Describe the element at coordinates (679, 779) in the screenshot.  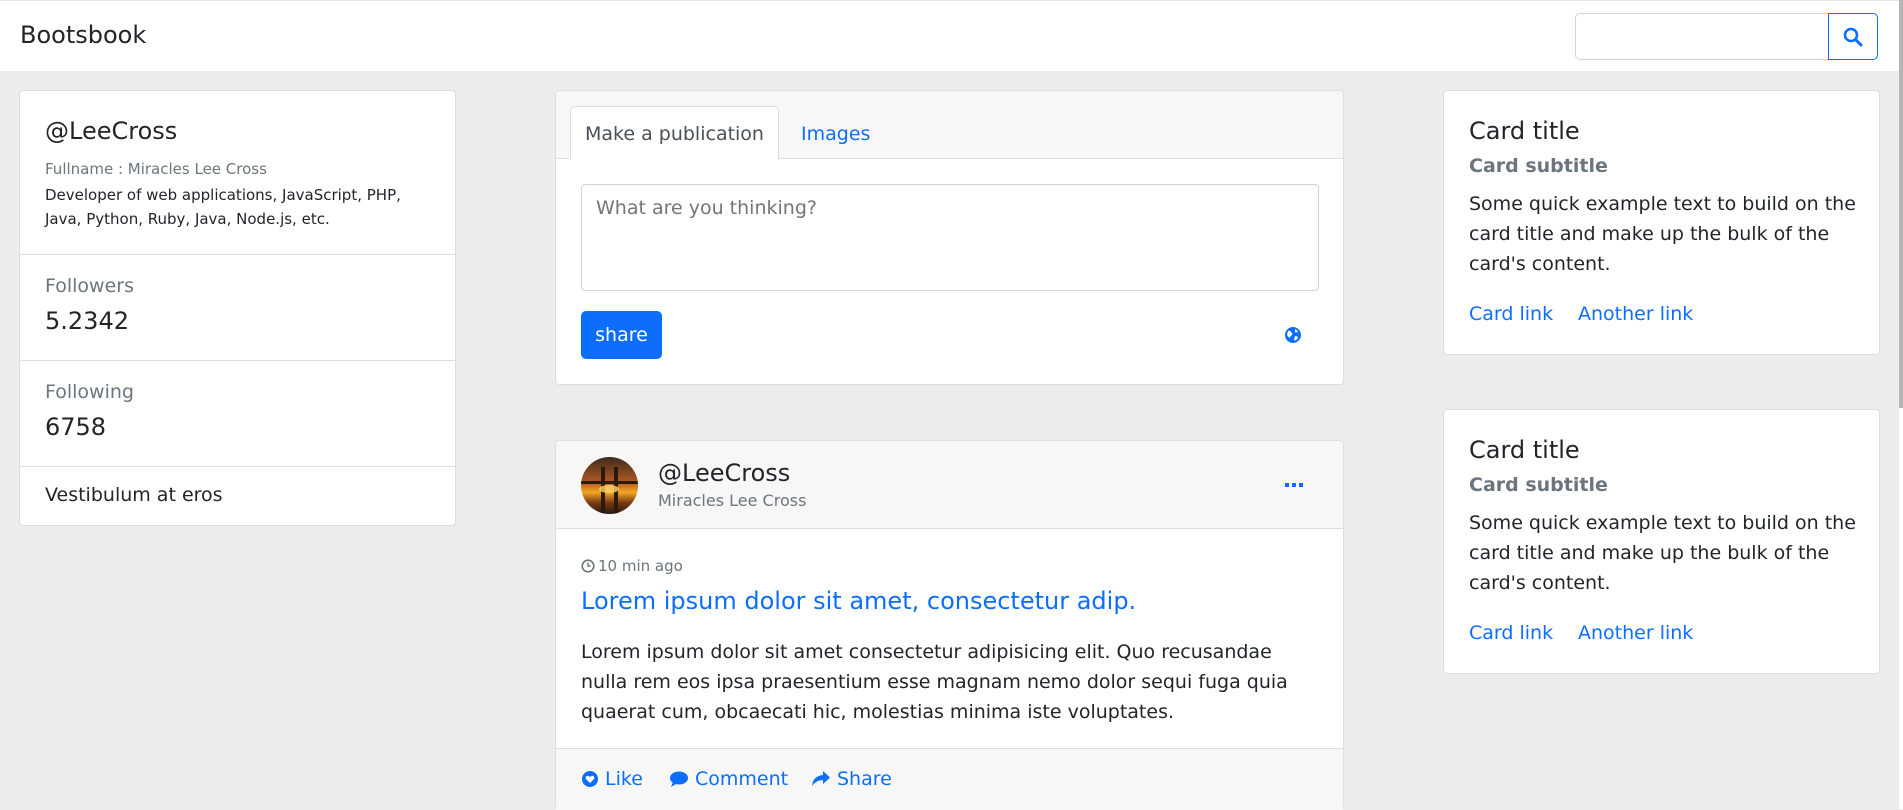
I see `comment-icon` at that location.